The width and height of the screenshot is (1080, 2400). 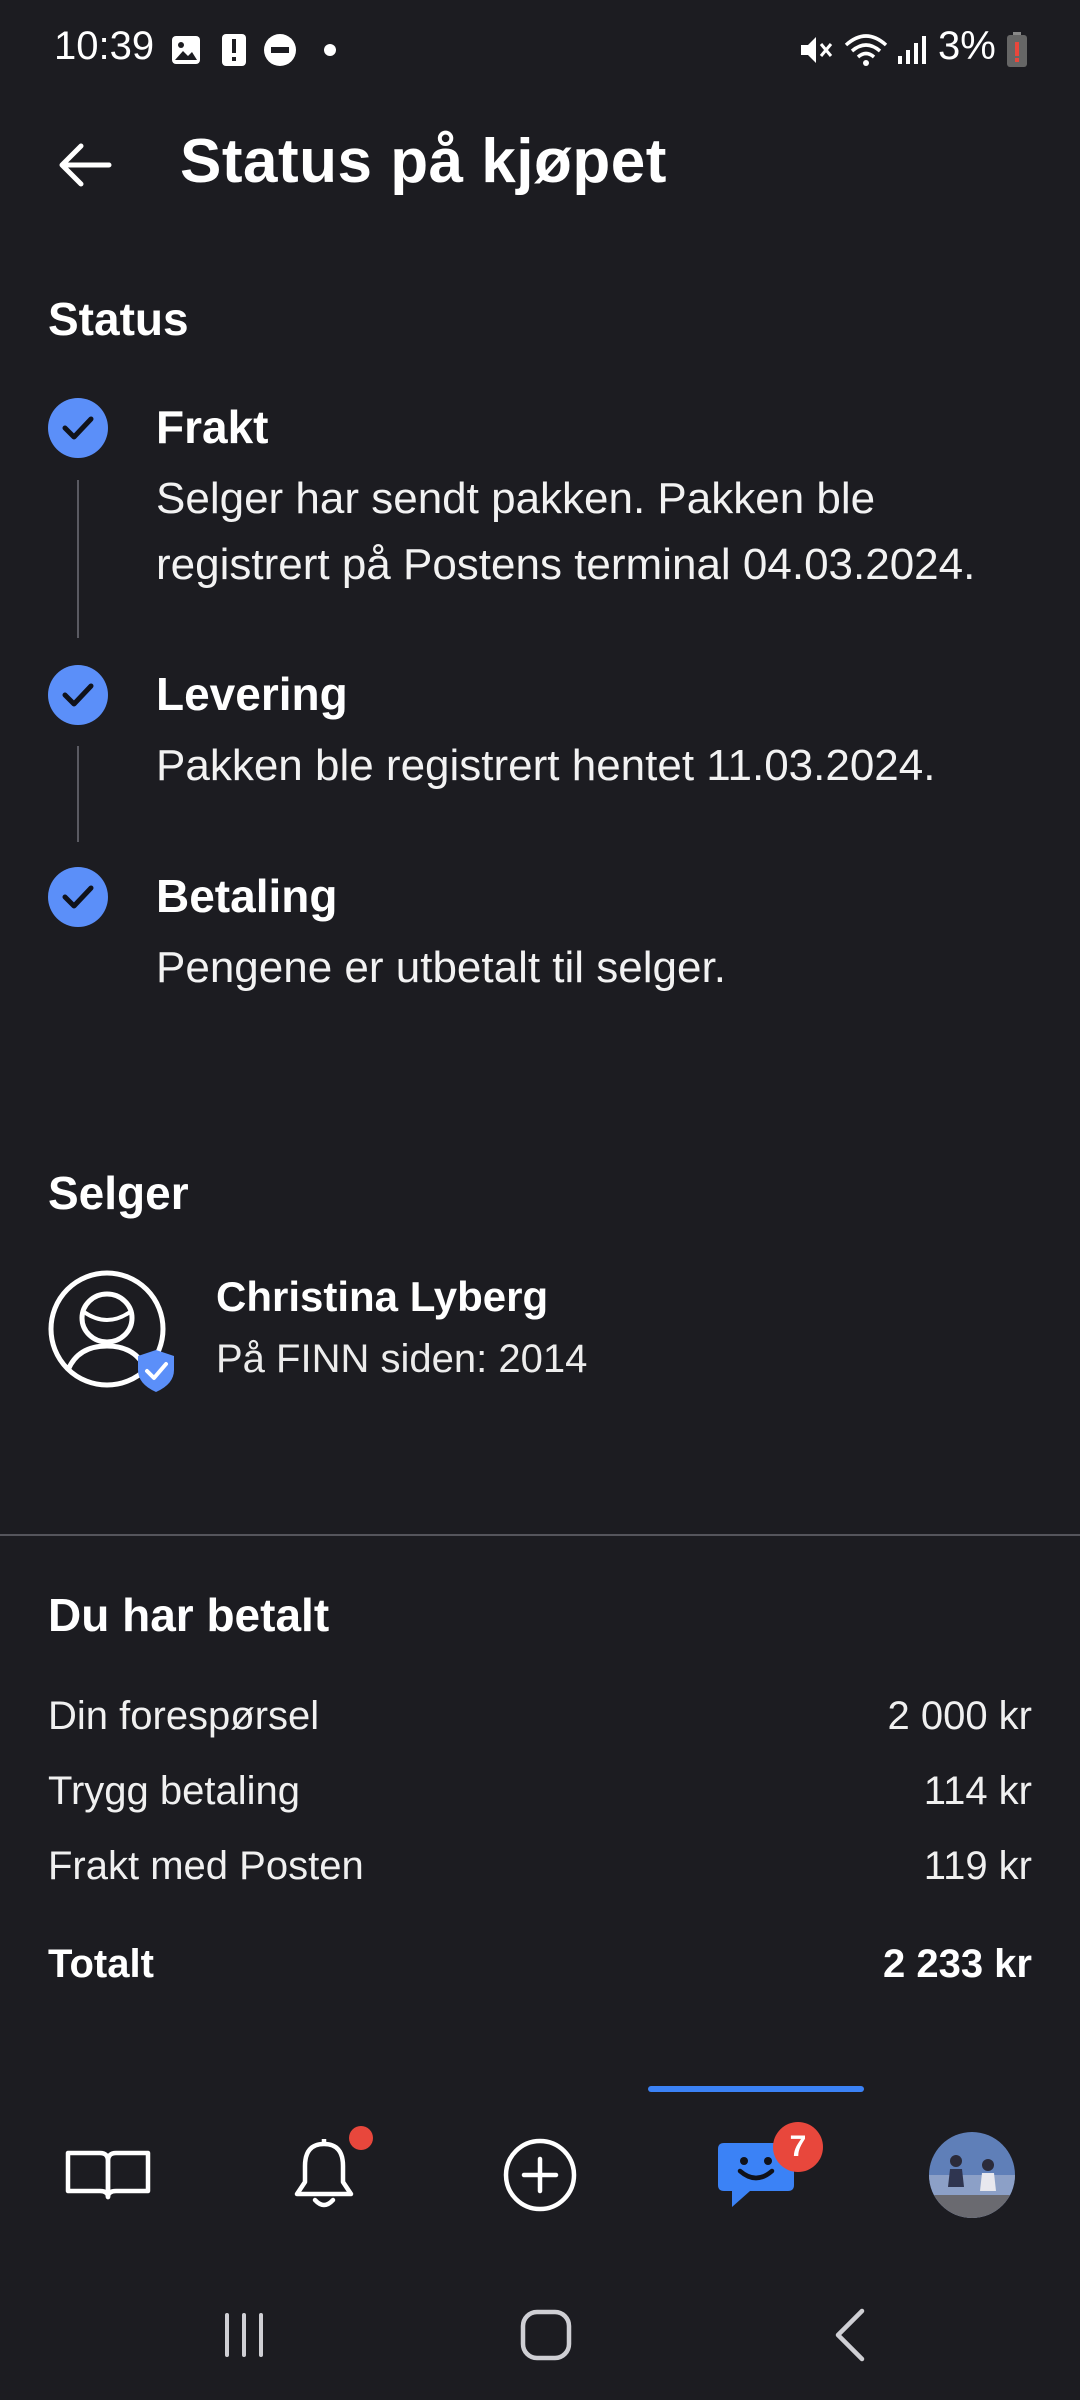 What do you see at coordinates (816, 50) in the screenshot?
I see `mute-icon` at bounding box center [816, 50].